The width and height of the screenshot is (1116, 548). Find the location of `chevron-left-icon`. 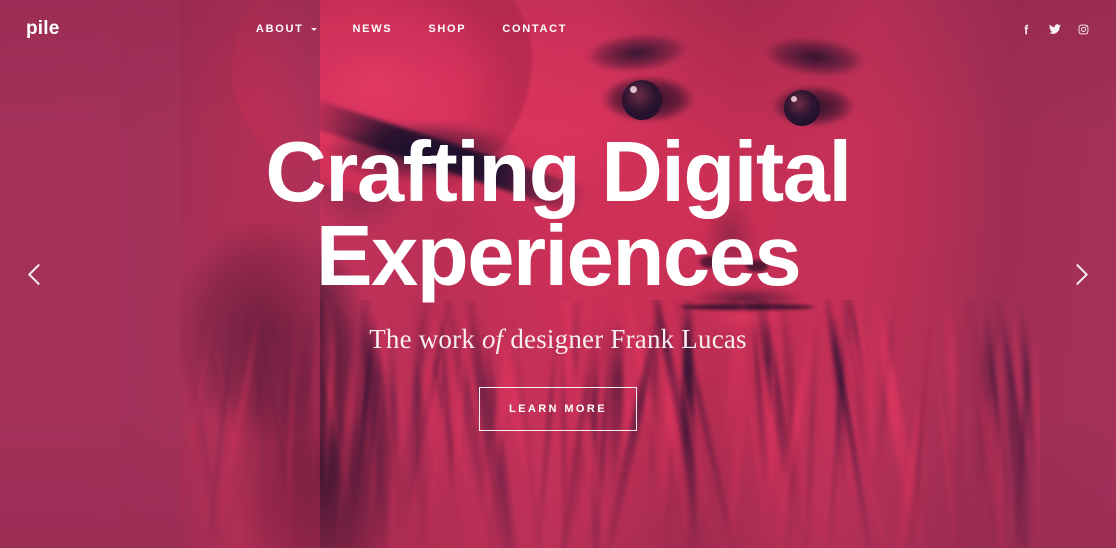

chevron-left-icon is located at coordinates (38, 274).